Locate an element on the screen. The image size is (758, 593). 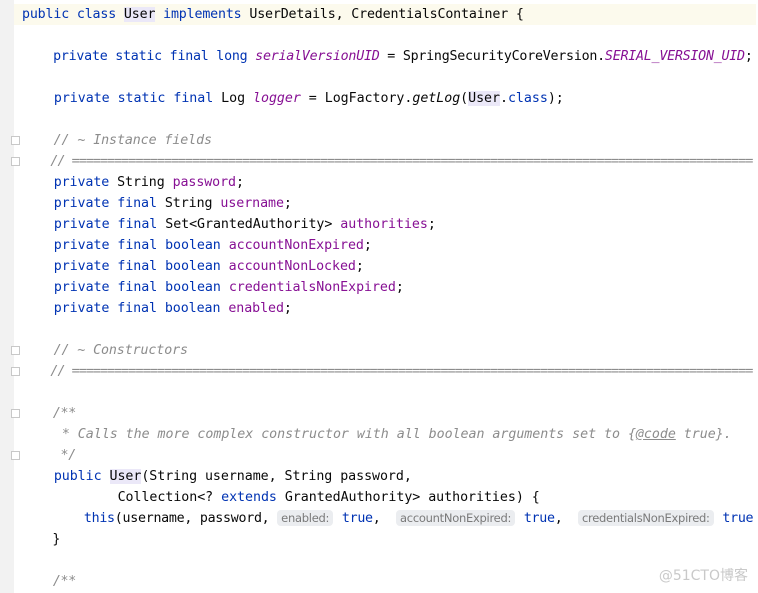
code-token: public is located at coordinates (66, 476).